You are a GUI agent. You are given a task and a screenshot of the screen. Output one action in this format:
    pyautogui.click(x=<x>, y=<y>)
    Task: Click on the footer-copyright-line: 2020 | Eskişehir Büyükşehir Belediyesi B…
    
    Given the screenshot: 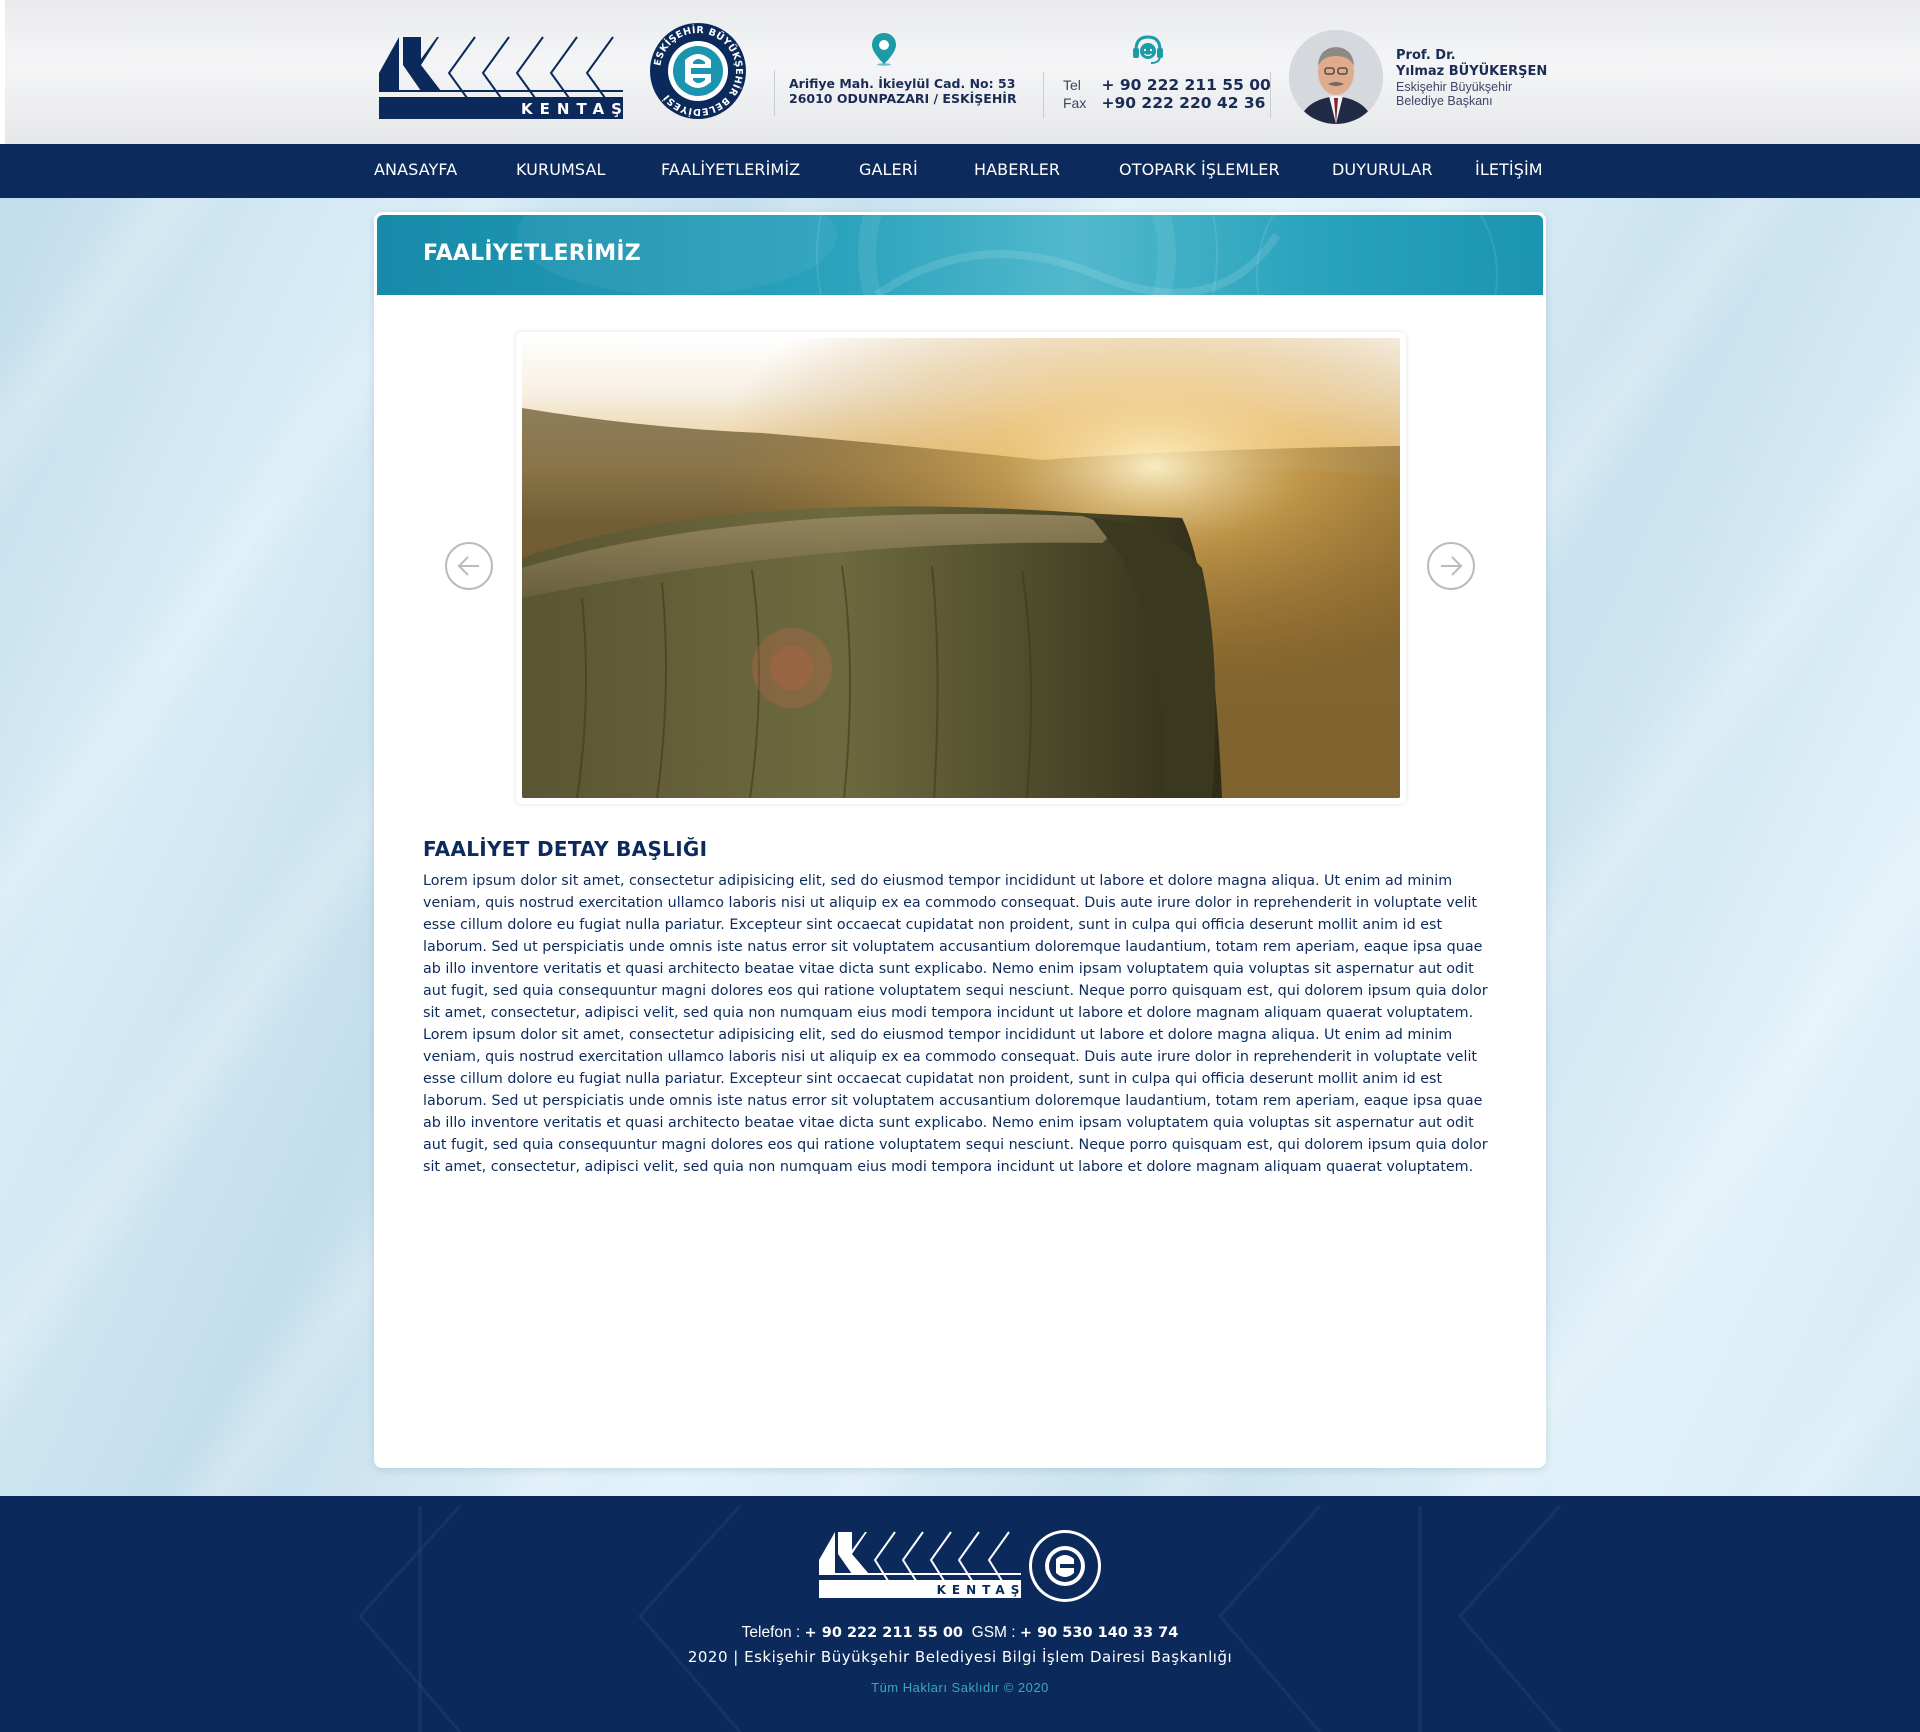 What is the action you would take?
    pyautogui.click(x=960, y=1657)
    